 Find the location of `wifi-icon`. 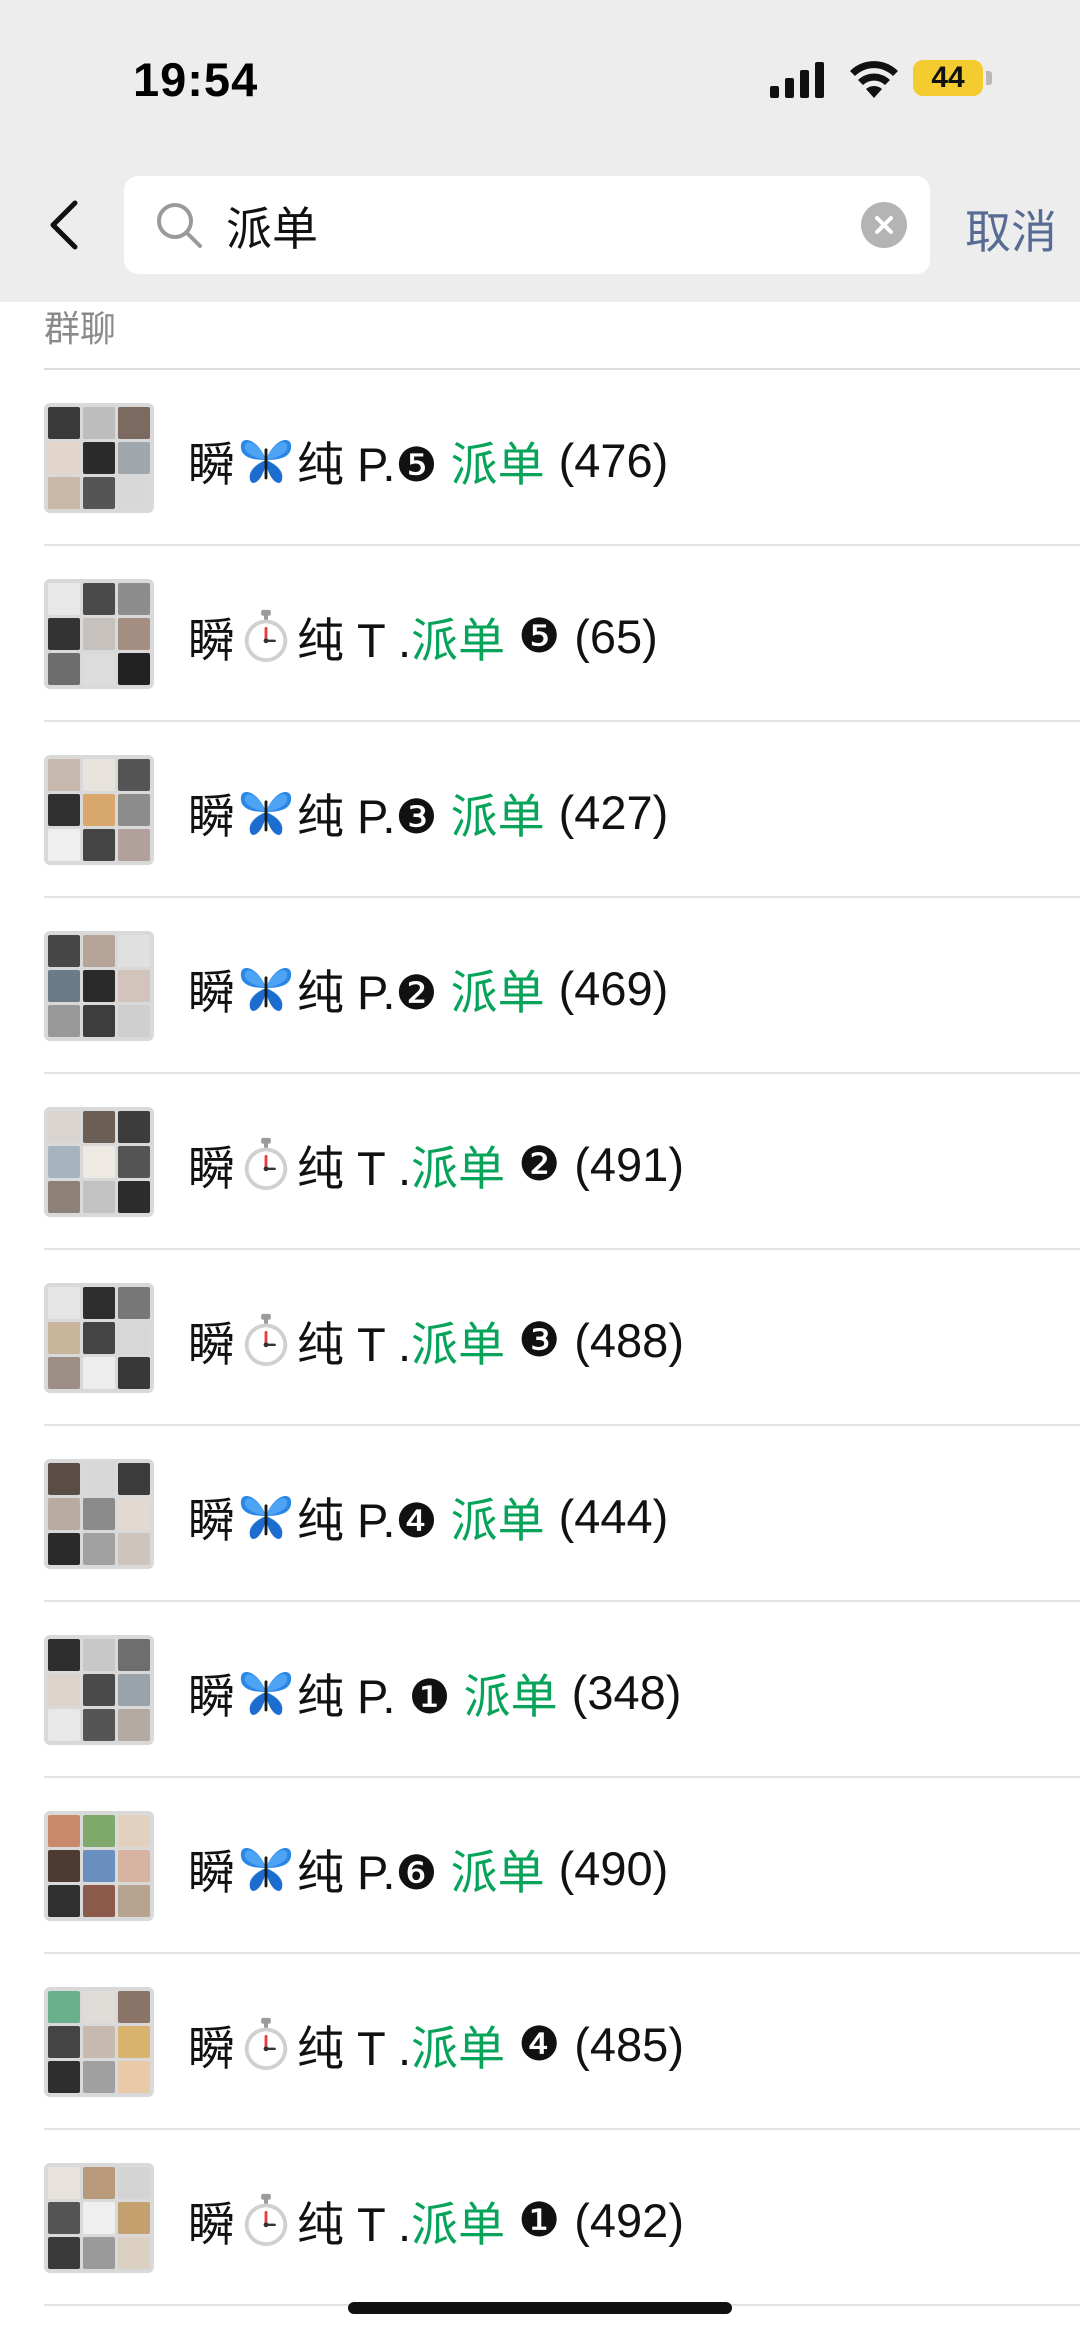

wifi-icon is located at coordinates (874, 79).